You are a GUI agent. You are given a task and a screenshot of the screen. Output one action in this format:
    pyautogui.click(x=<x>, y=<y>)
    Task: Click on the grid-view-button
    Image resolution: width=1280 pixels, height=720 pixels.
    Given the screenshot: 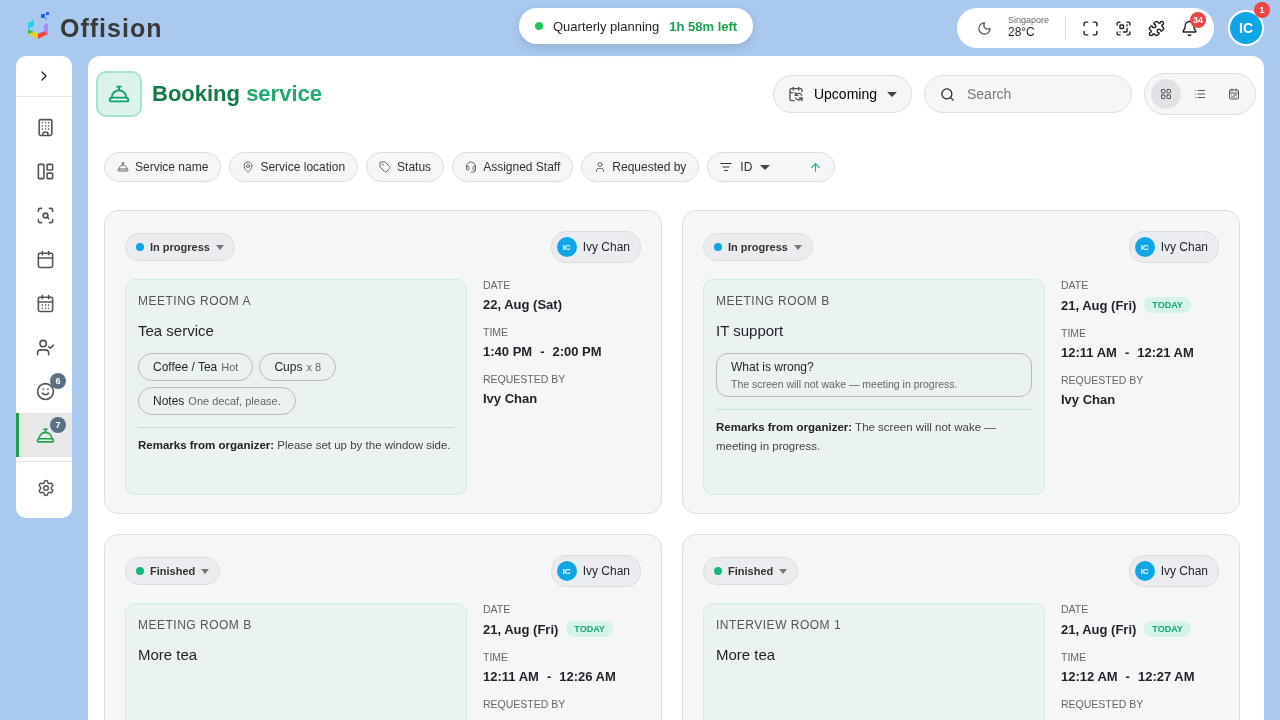 What is the action you would take?
    pyautogui.click(x=1166, y=94)
    